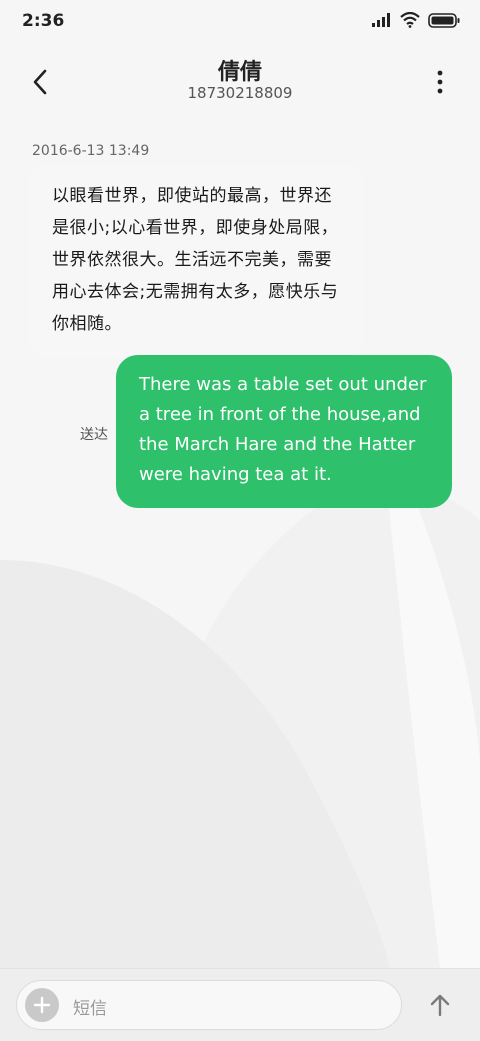 The height and width of the screenshot is (1041, 480). I want to click on send-button, so click(440, 1005).